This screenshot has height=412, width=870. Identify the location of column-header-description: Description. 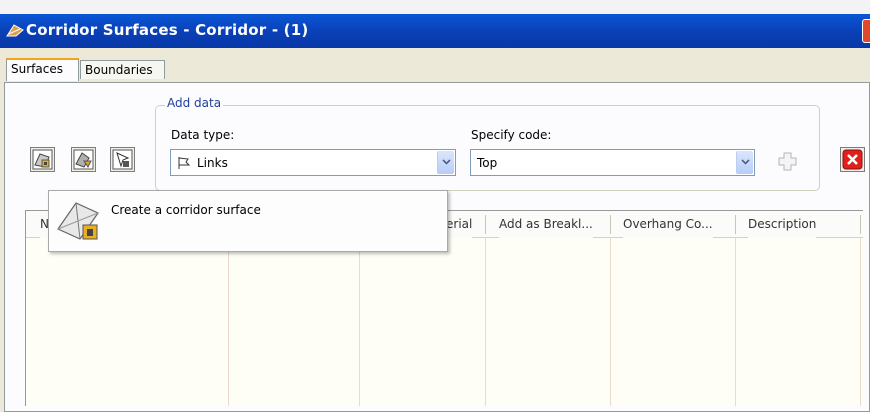
(782, 224).